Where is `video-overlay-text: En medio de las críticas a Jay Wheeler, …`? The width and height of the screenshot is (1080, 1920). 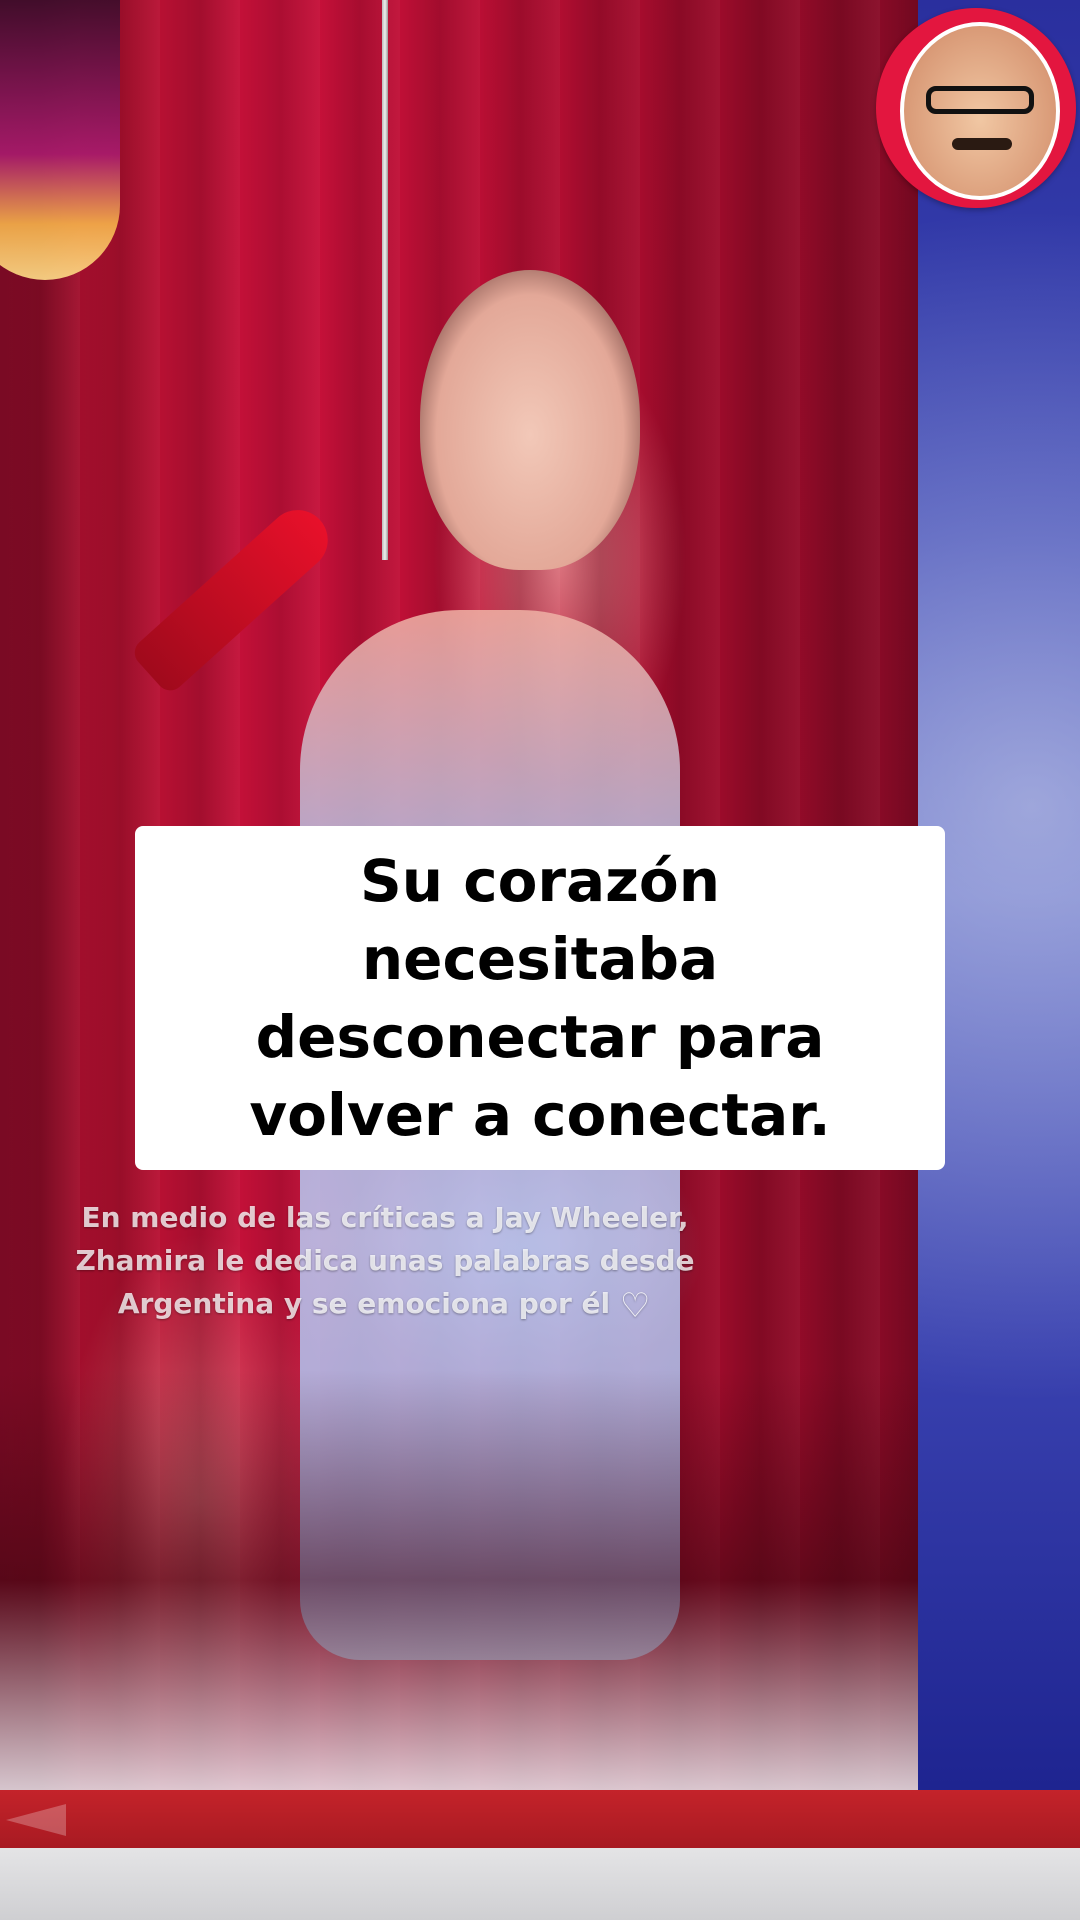 video-overlay-text: En medio de las críticas a Jay Wheeler, … is located at coordinates (385, 1260).